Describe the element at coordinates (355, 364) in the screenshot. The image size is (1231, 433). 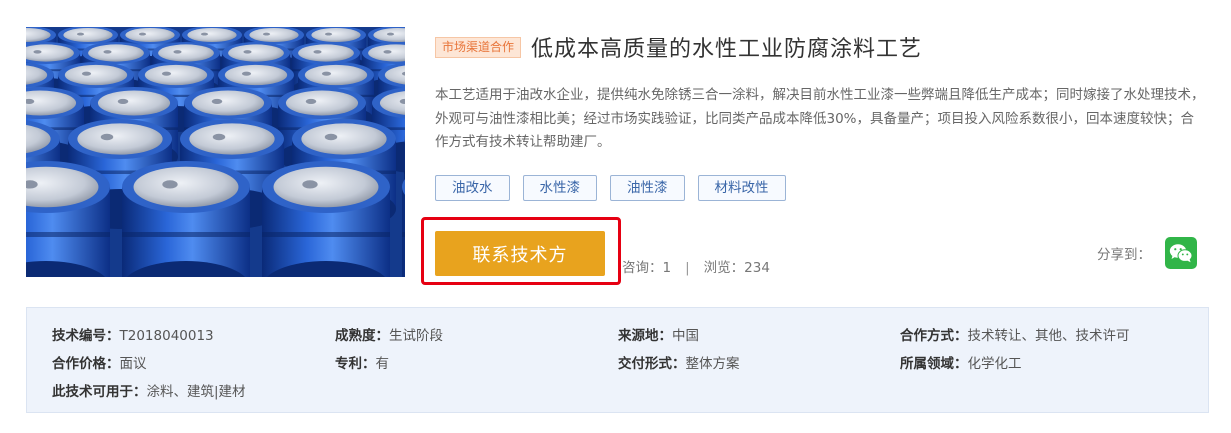
I see `detail-label: 专利：` at that location.